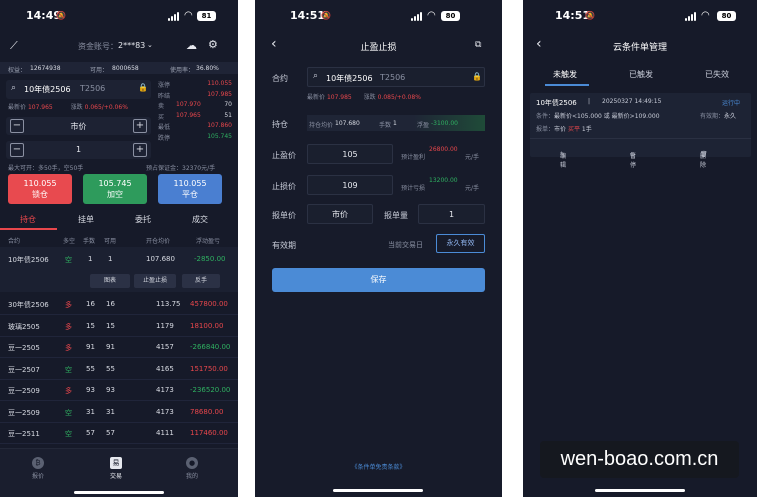 The width and height of the screenshot is (757, 497). What do you see at coordinates (24, 412) in the screenshot?
I see `row-name: 豆一2509` at bounding box center [24, 412].